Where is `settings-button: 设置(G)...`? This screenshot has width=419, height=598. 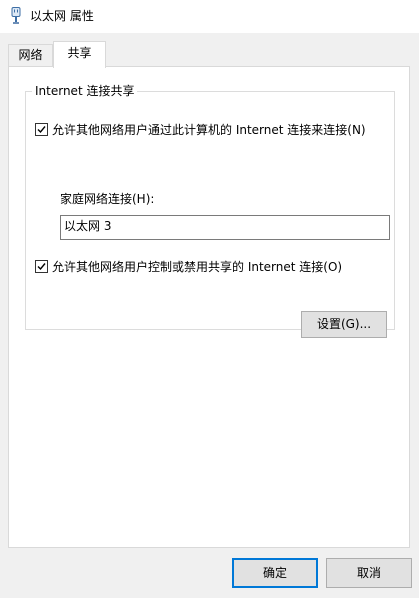
settings-button: 设置(G)... is located at coordinates (344, 324).